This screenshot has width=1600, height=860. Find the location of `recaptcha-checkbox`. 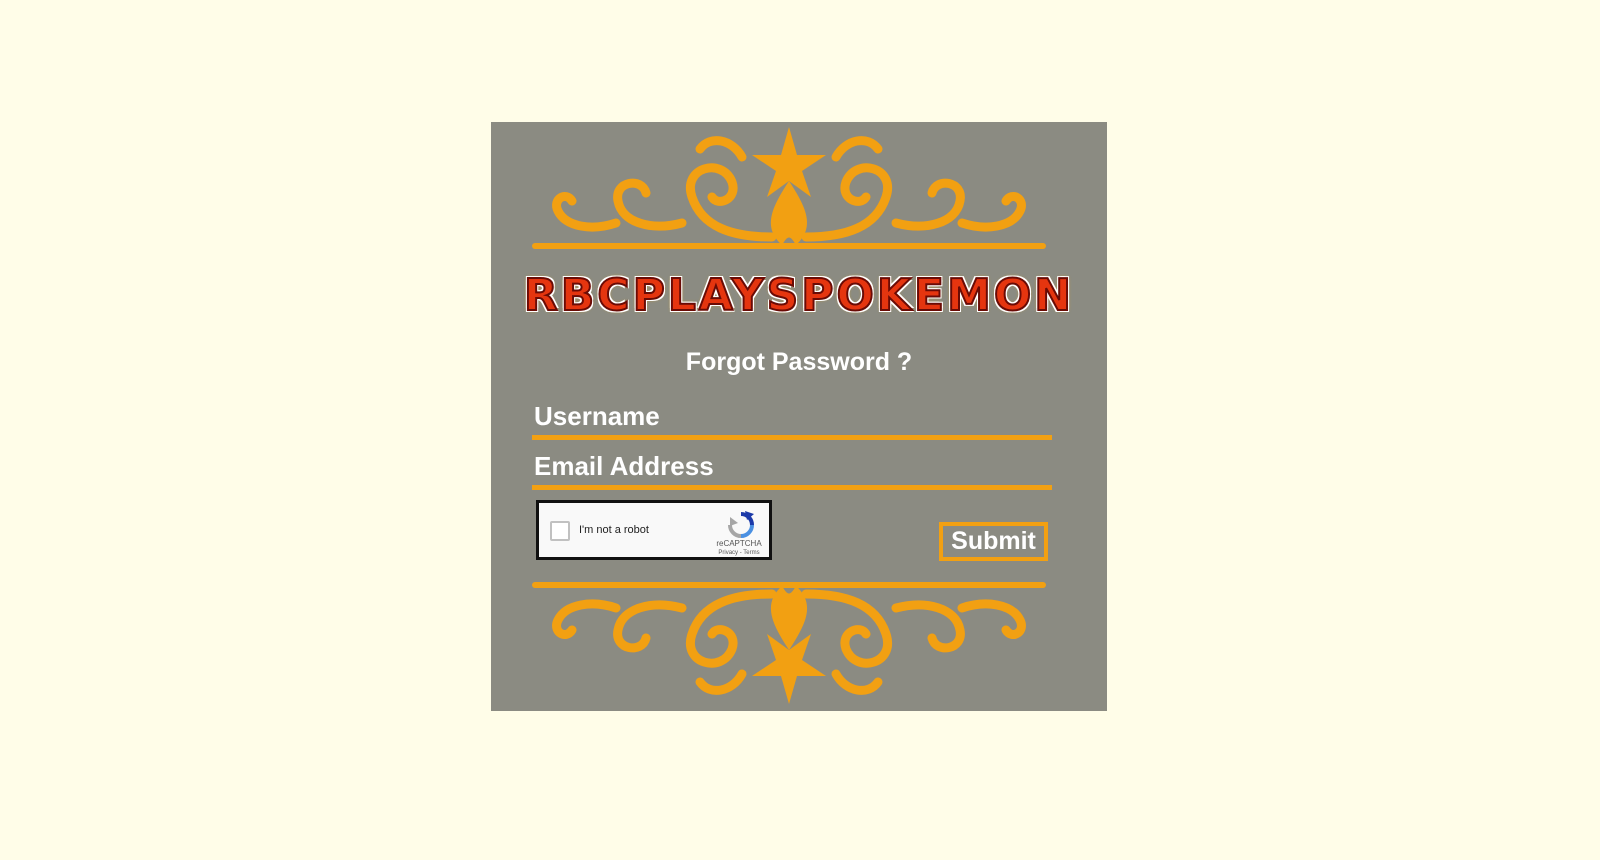

recaptcha-checkbox is located at coordinates (560, 531).